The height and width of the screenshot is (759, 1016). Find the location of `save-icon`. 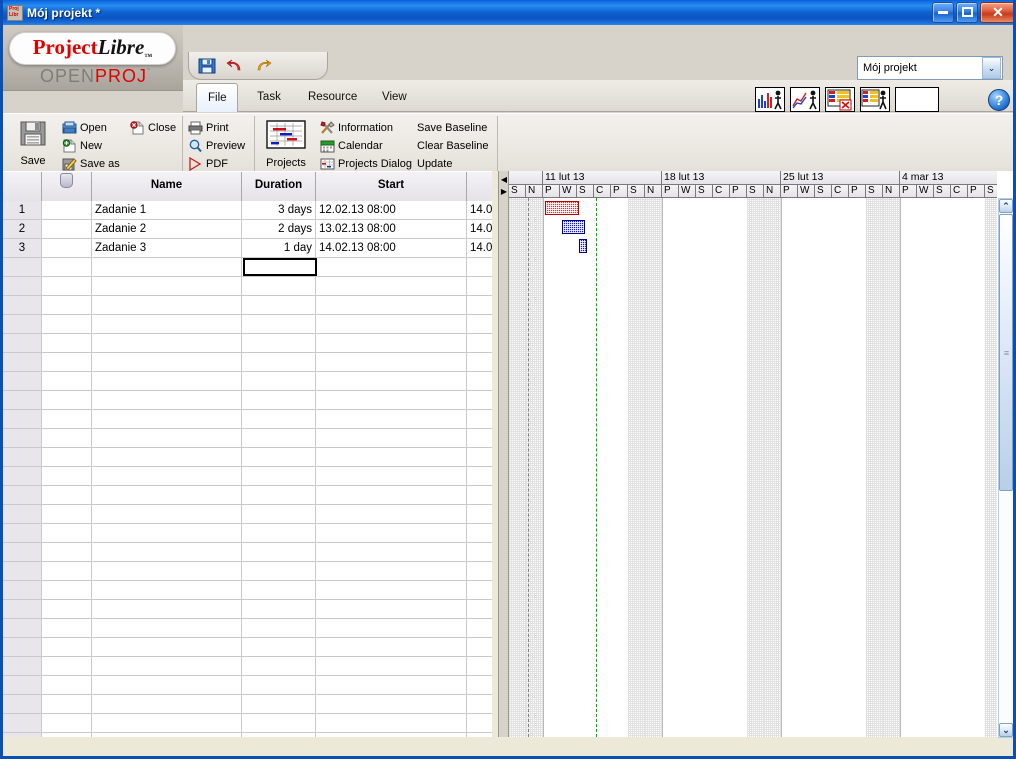

save-icon is located at coordinates (207, 66).